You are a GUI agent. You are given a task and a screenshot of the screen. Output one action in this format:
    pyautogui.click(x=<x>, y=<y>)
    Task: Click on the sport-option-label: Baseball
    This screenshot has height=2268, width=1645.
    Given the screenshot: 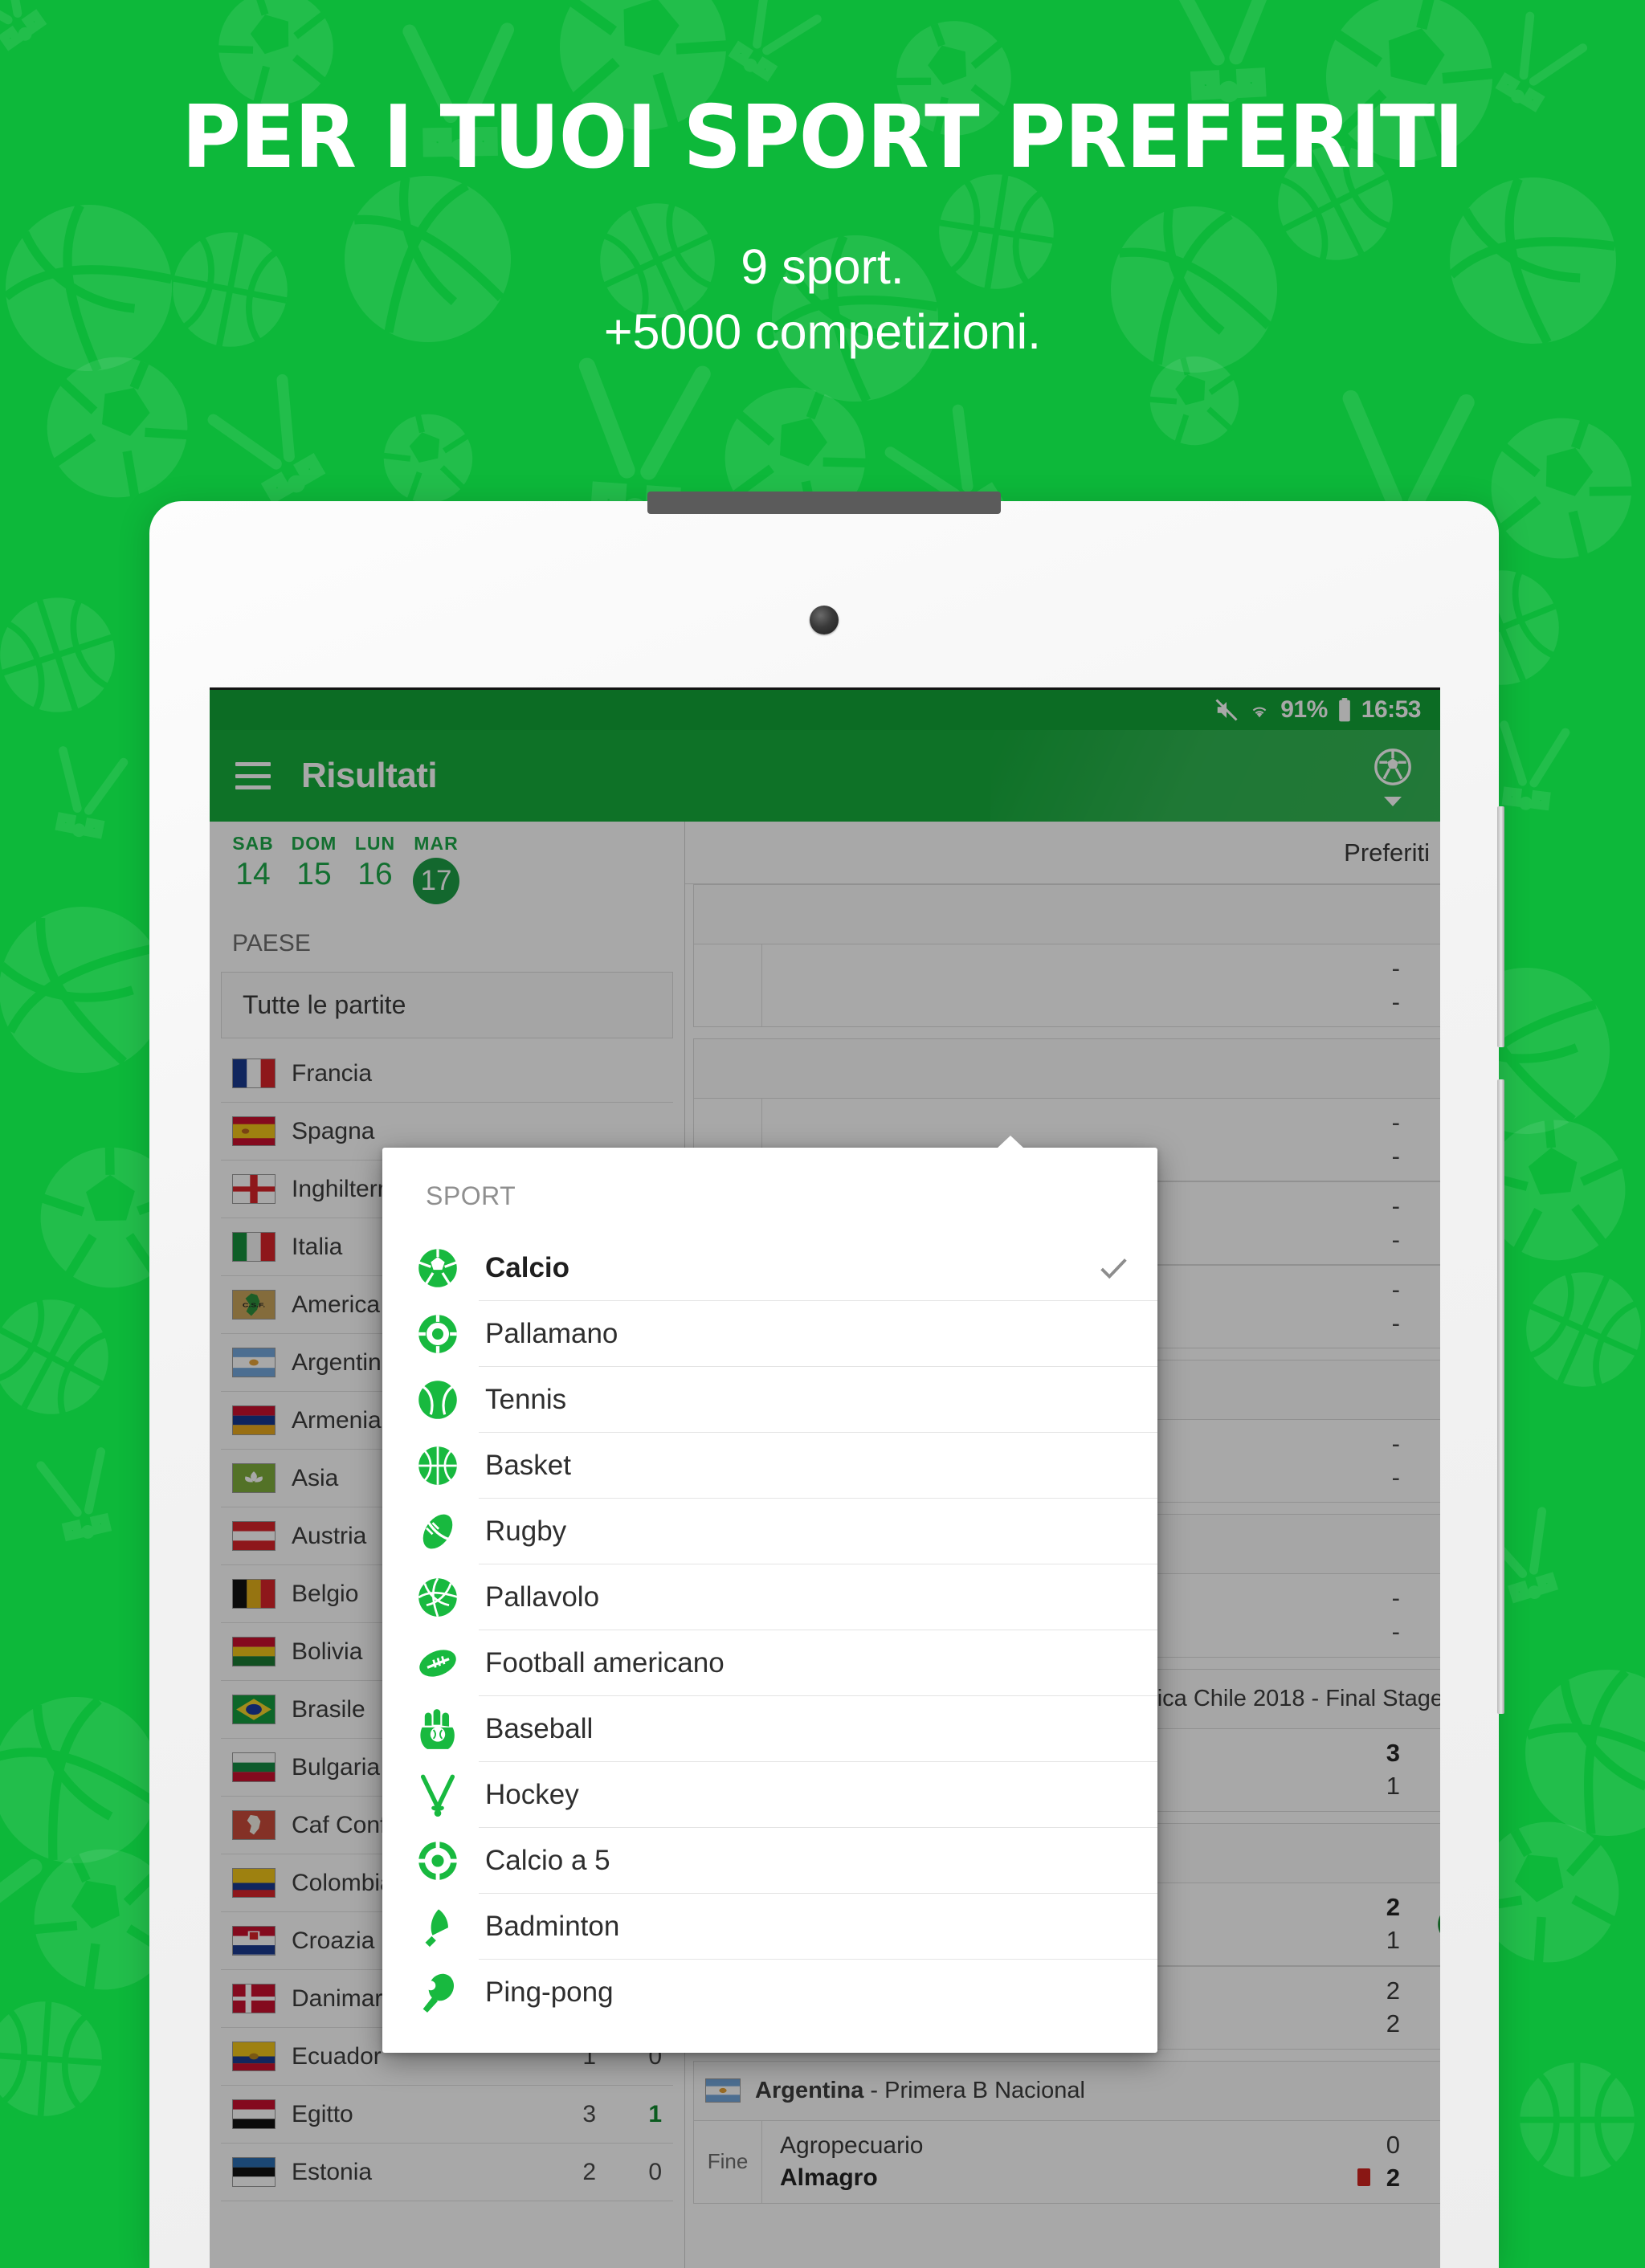 What is the action you would take?
    pyautogui.click(x=774, y=1729)
    